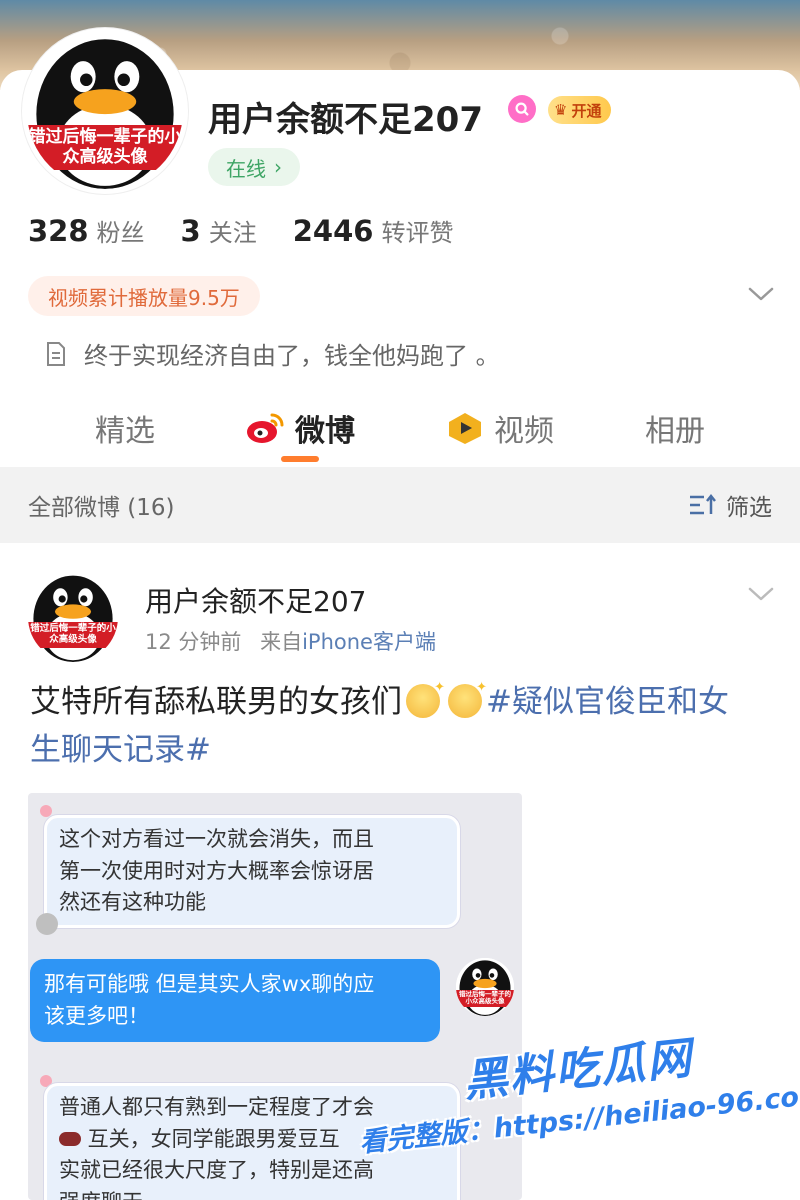 The width and height of the screenshot is (800, 1200). Describe the element at coordinates (300, 459) in the screenshot. I see `active-tab-indicator` at that location.